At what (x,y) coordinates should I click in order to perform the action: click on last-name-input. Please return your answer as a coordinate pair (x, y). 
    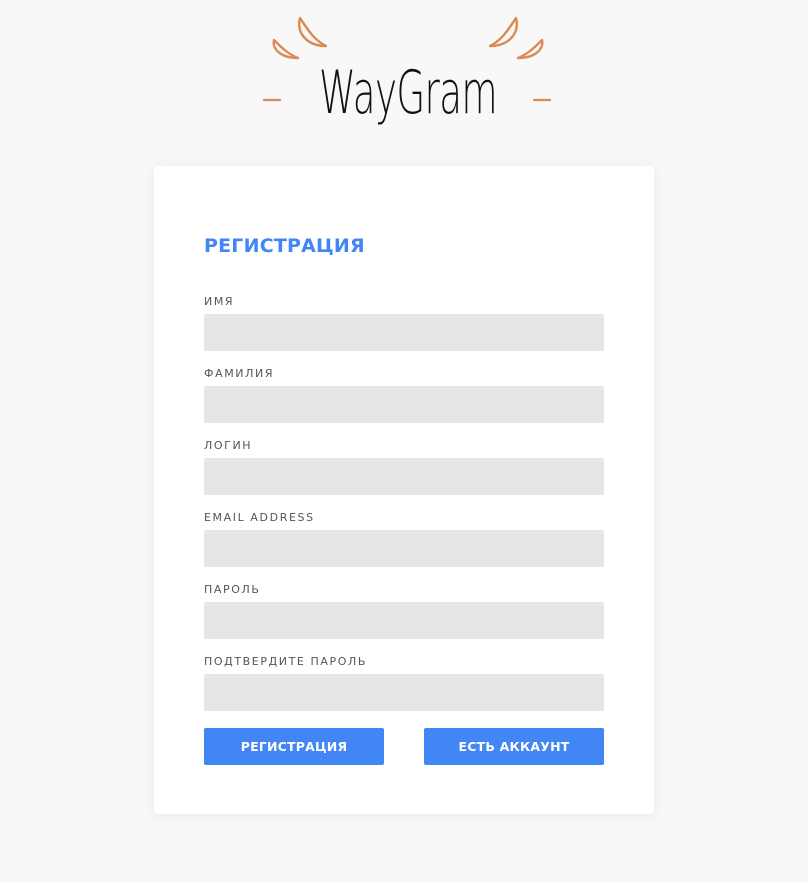
    Looking at the image, I should click on (404, 404).